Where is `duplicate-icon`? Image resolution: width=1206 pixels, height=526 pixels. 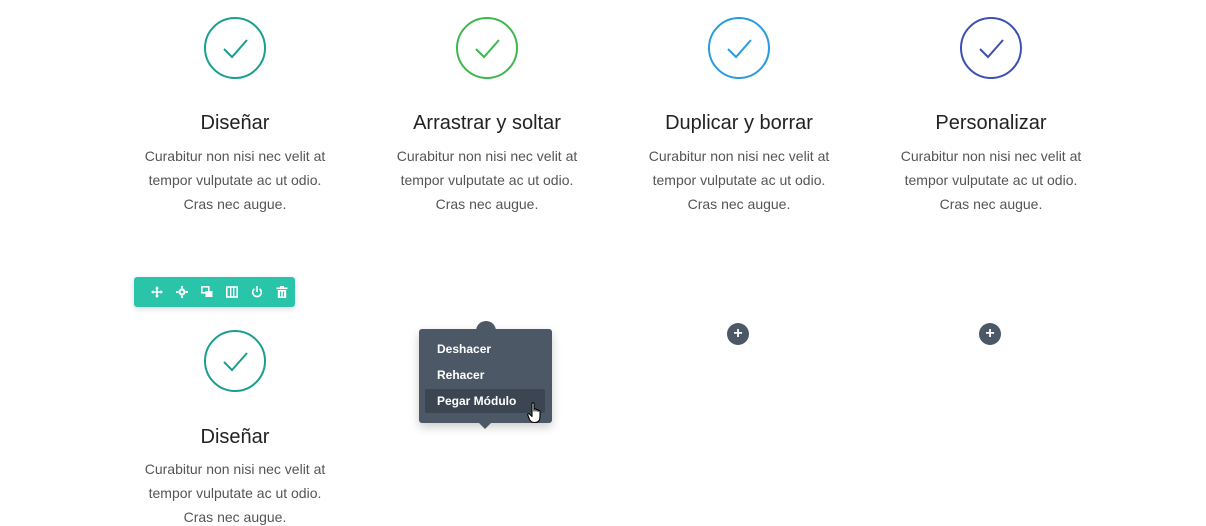 duplicate-icon is located at coordinates (206, 292).